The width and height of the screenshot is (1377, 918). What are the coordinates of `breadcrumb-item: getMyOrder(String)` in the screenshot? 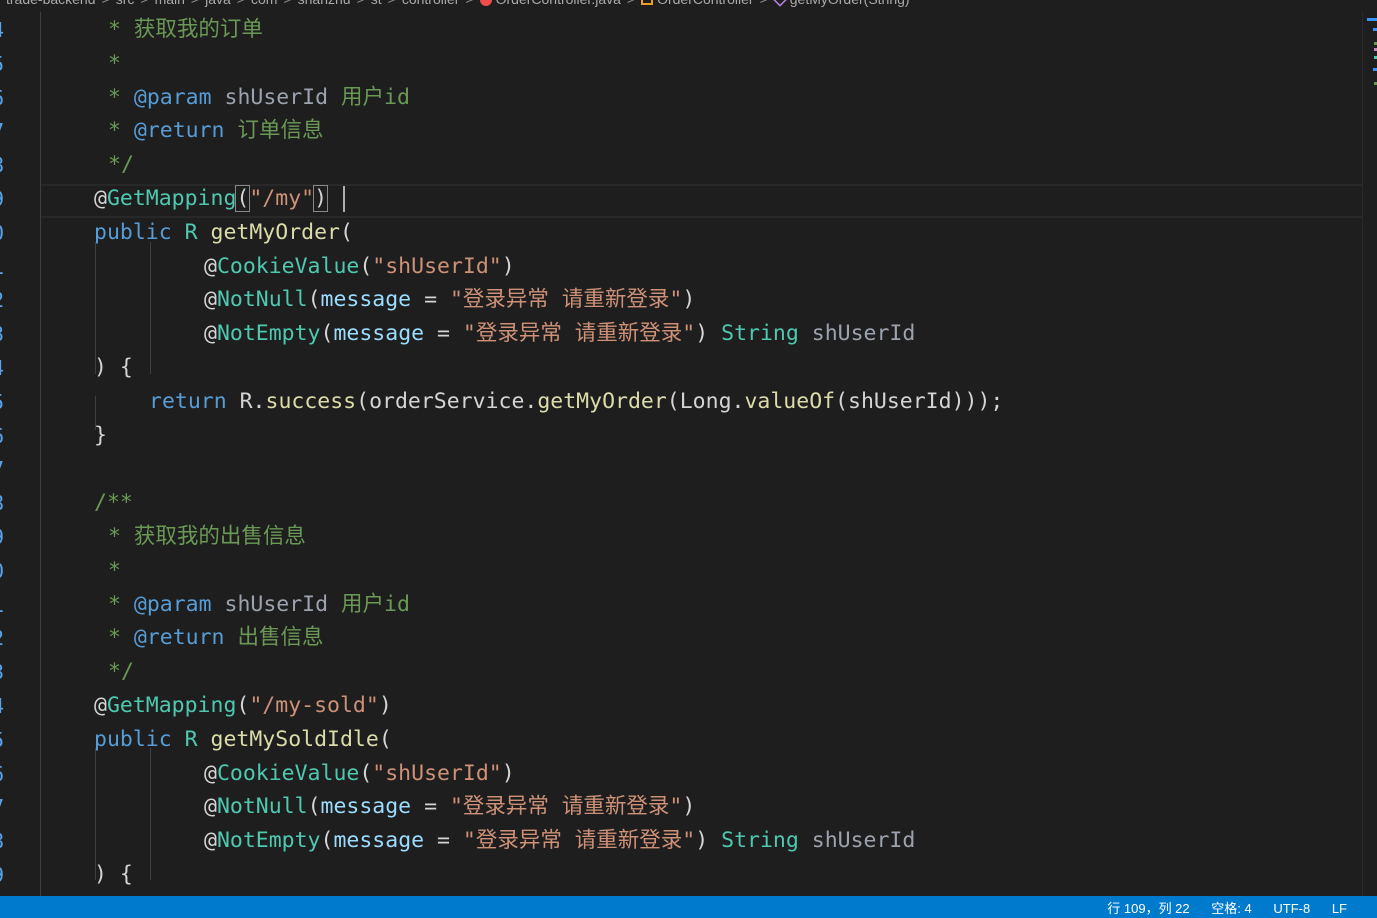 It's located at (850, 3).